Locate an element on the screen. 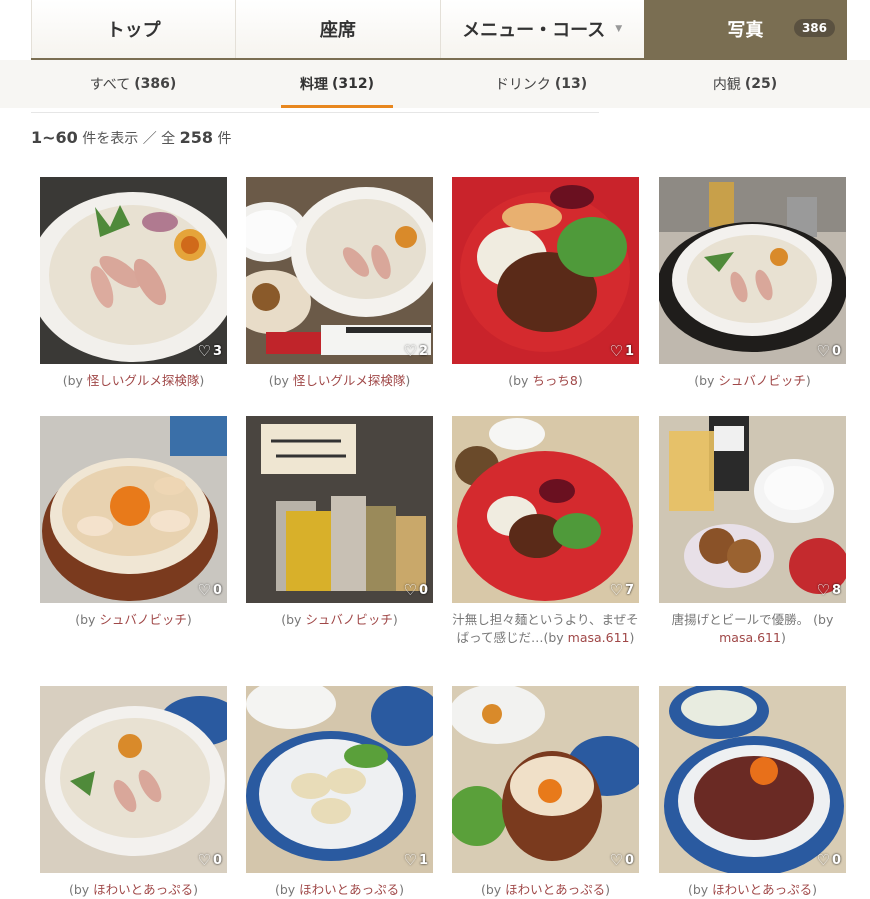 The image size is (870, 899). photo-item: ♡ 1 (by ほわいとあっぷる) is located at coordinates (339, 792).